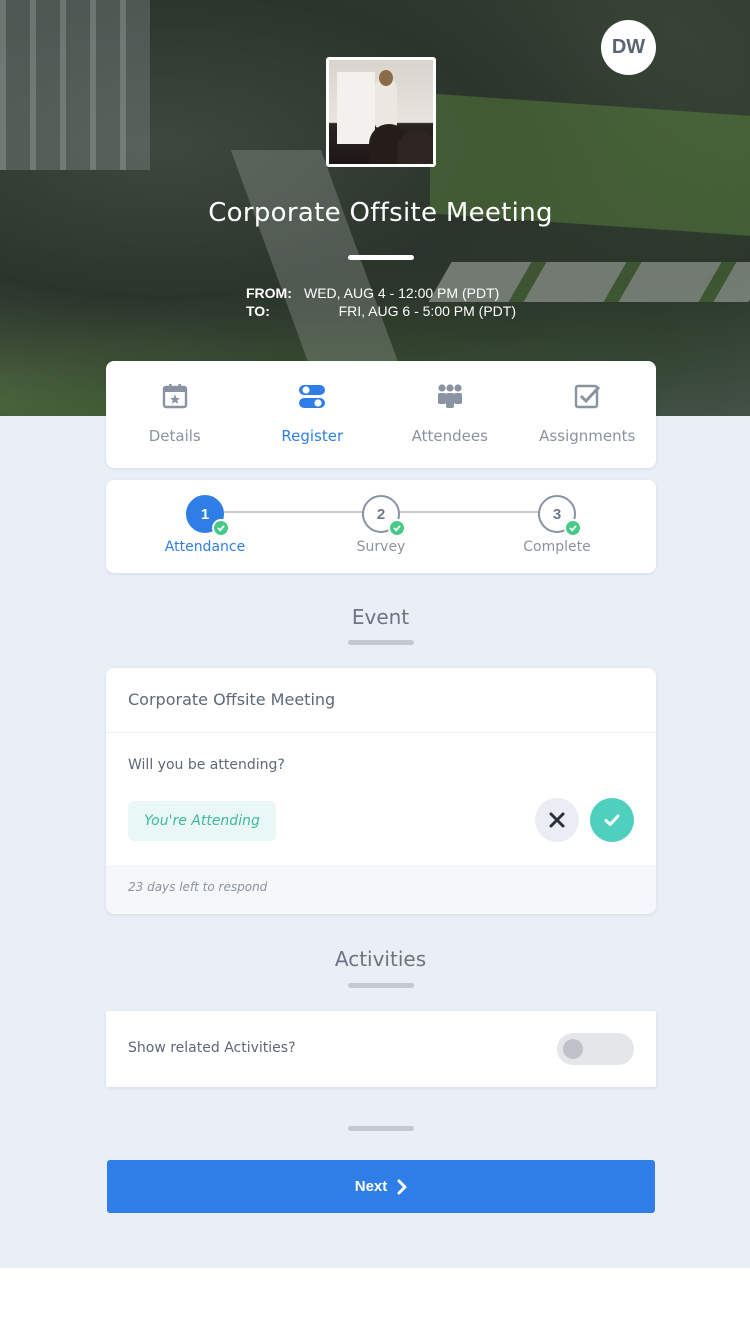 The height and width of the screenshot is (1333, 750). What do you see at coordinates (573, 1049) in the screenshot?
I see `toggle-knob` at bounding box center [573, 1049].